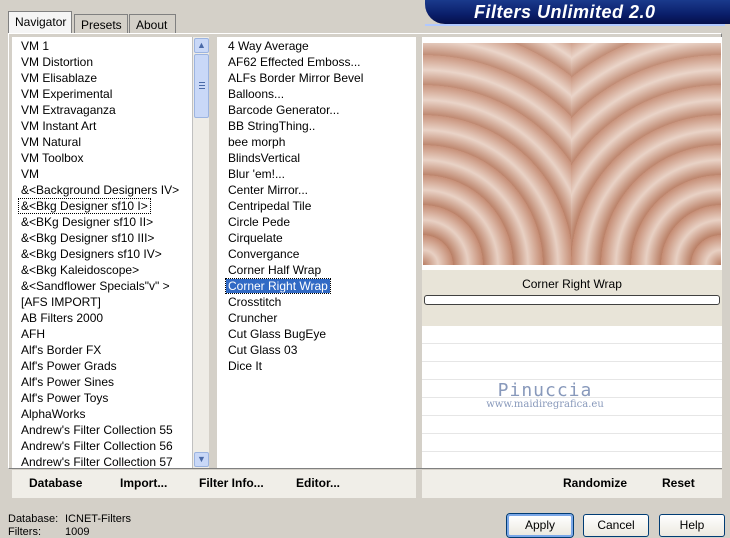  I want to click on category-item-label: VM Elisablaze, so click(59, 78).